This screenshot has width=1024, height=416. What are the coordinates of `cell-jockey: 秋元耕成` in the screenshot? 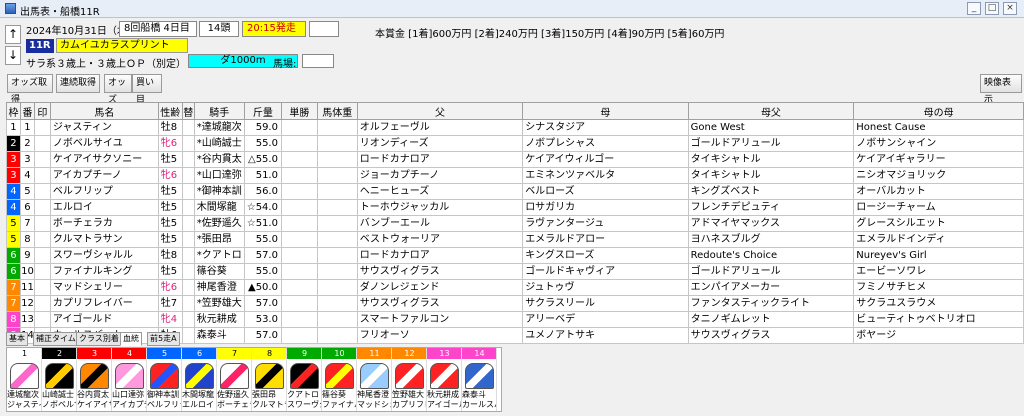 It's located at (219, 319).